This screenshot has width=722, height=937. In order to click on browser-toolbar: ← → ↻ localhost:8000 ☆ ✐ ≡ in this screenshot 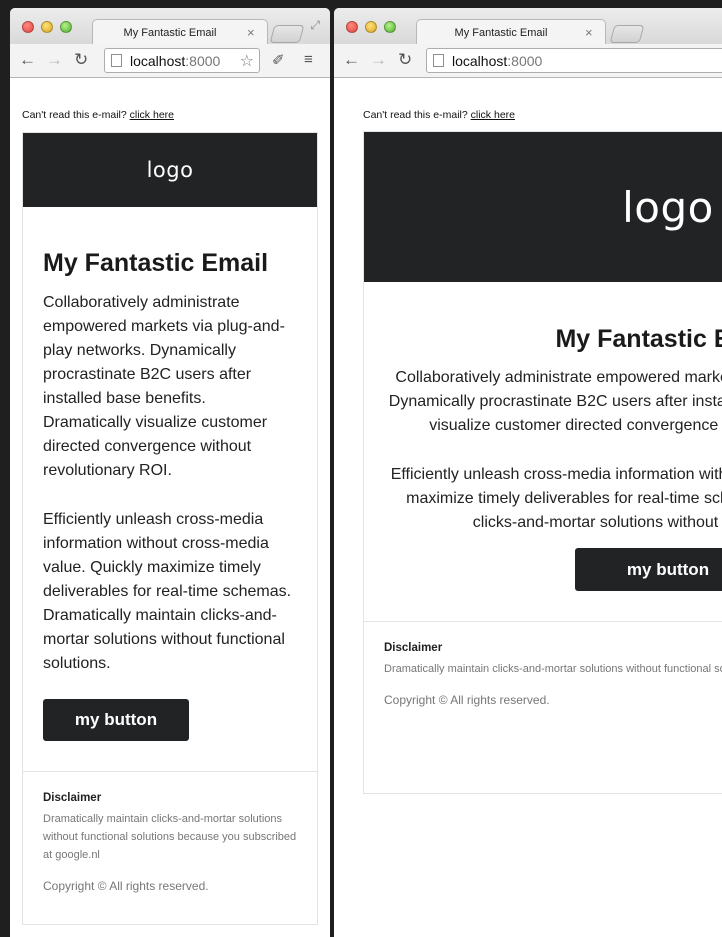, I will do `click(170, 61)`.